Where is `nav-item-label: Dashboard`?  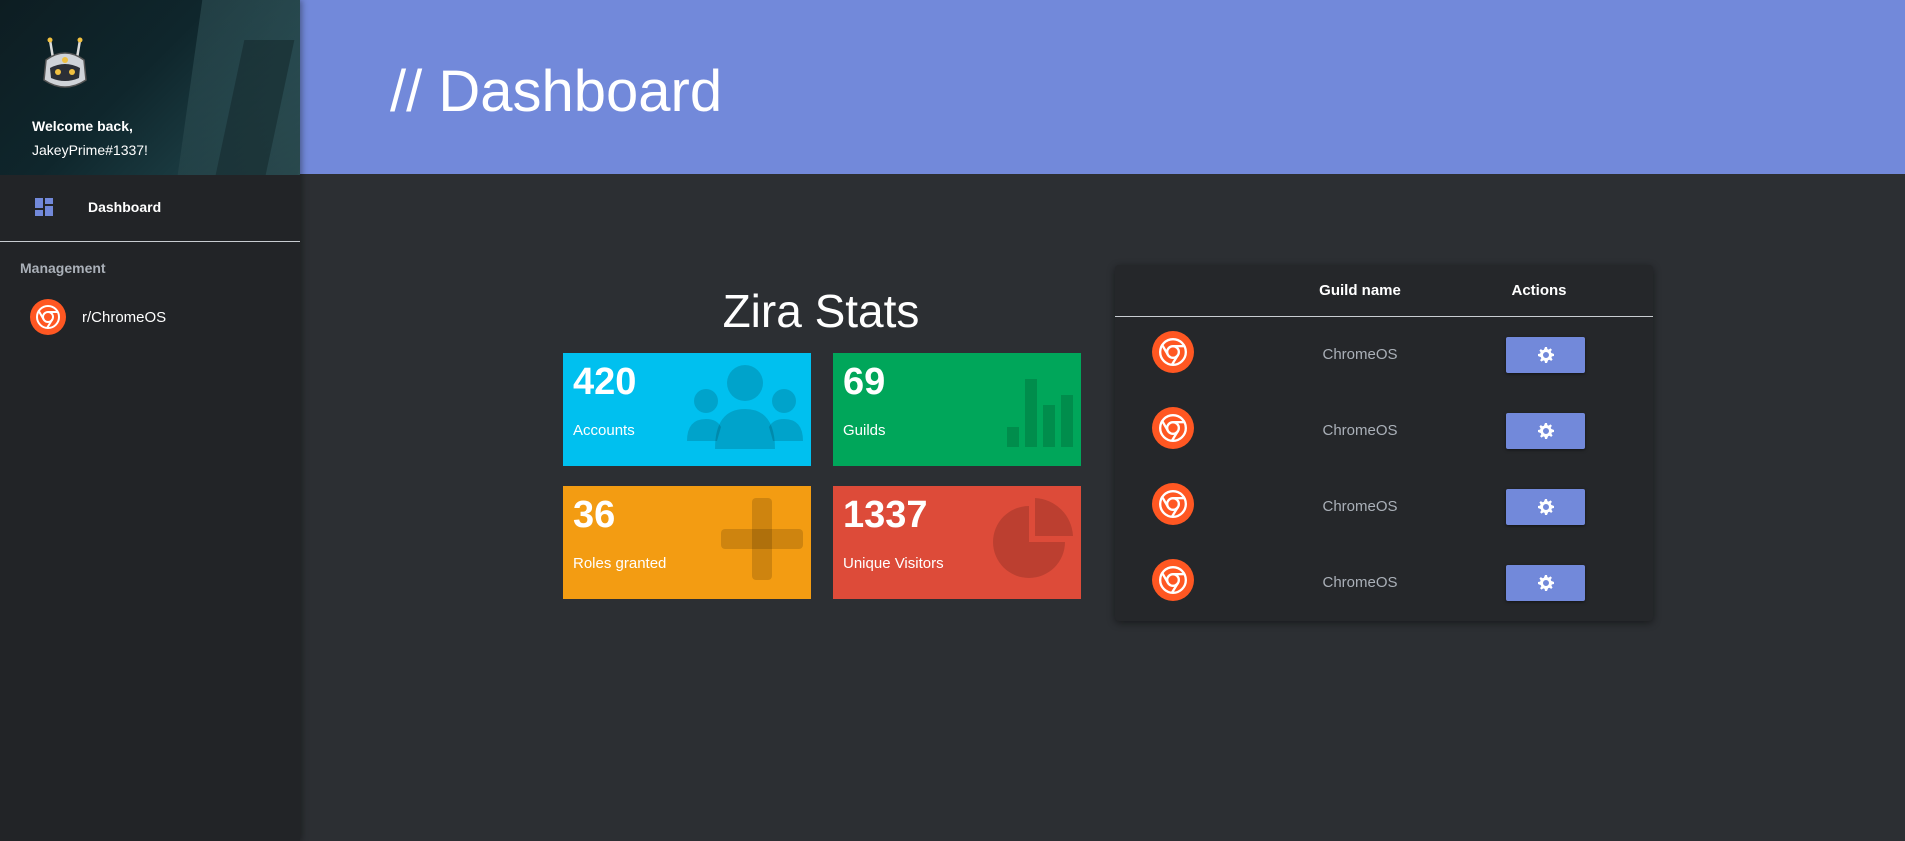 nav-item-label: Dashboard is located at coordinates (125, 207).